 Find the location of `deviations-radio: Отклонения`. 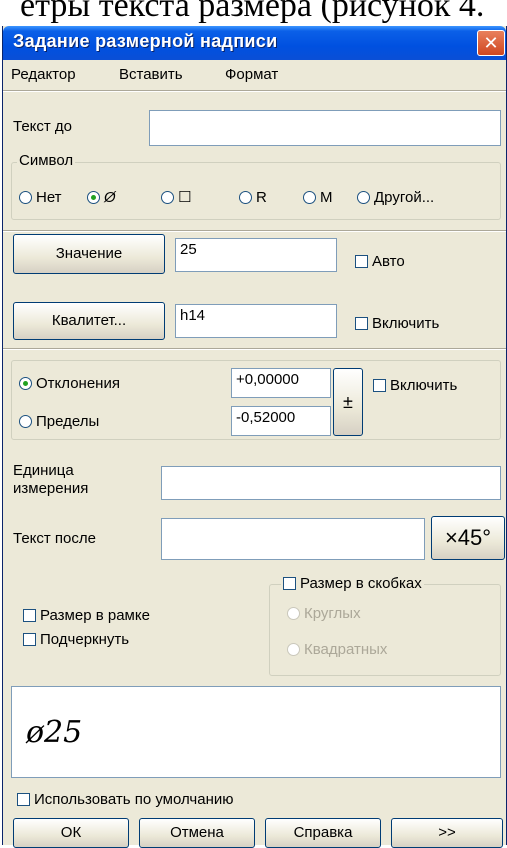

deviations-radio: Отклонения is located at coordinates (69, 383).